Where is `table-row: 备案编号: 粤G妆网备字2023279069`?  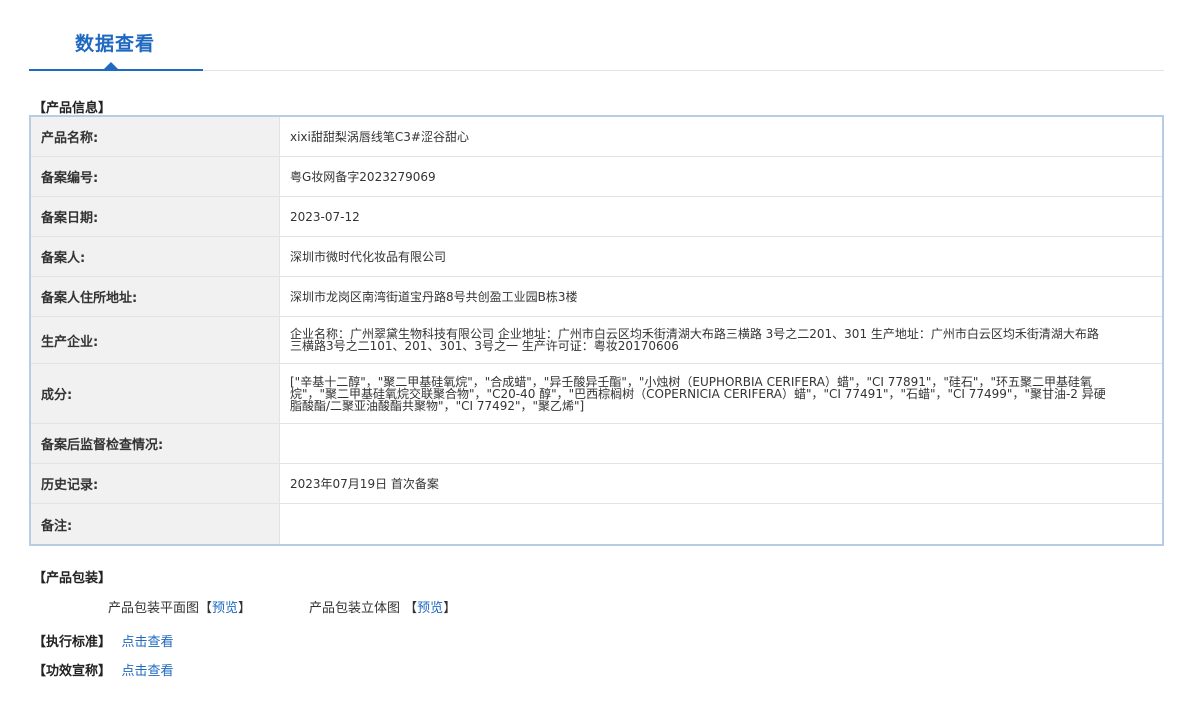
table-row: 备案编号: 粤G妆网备字2023279069 is located at coordinates (596, 177).